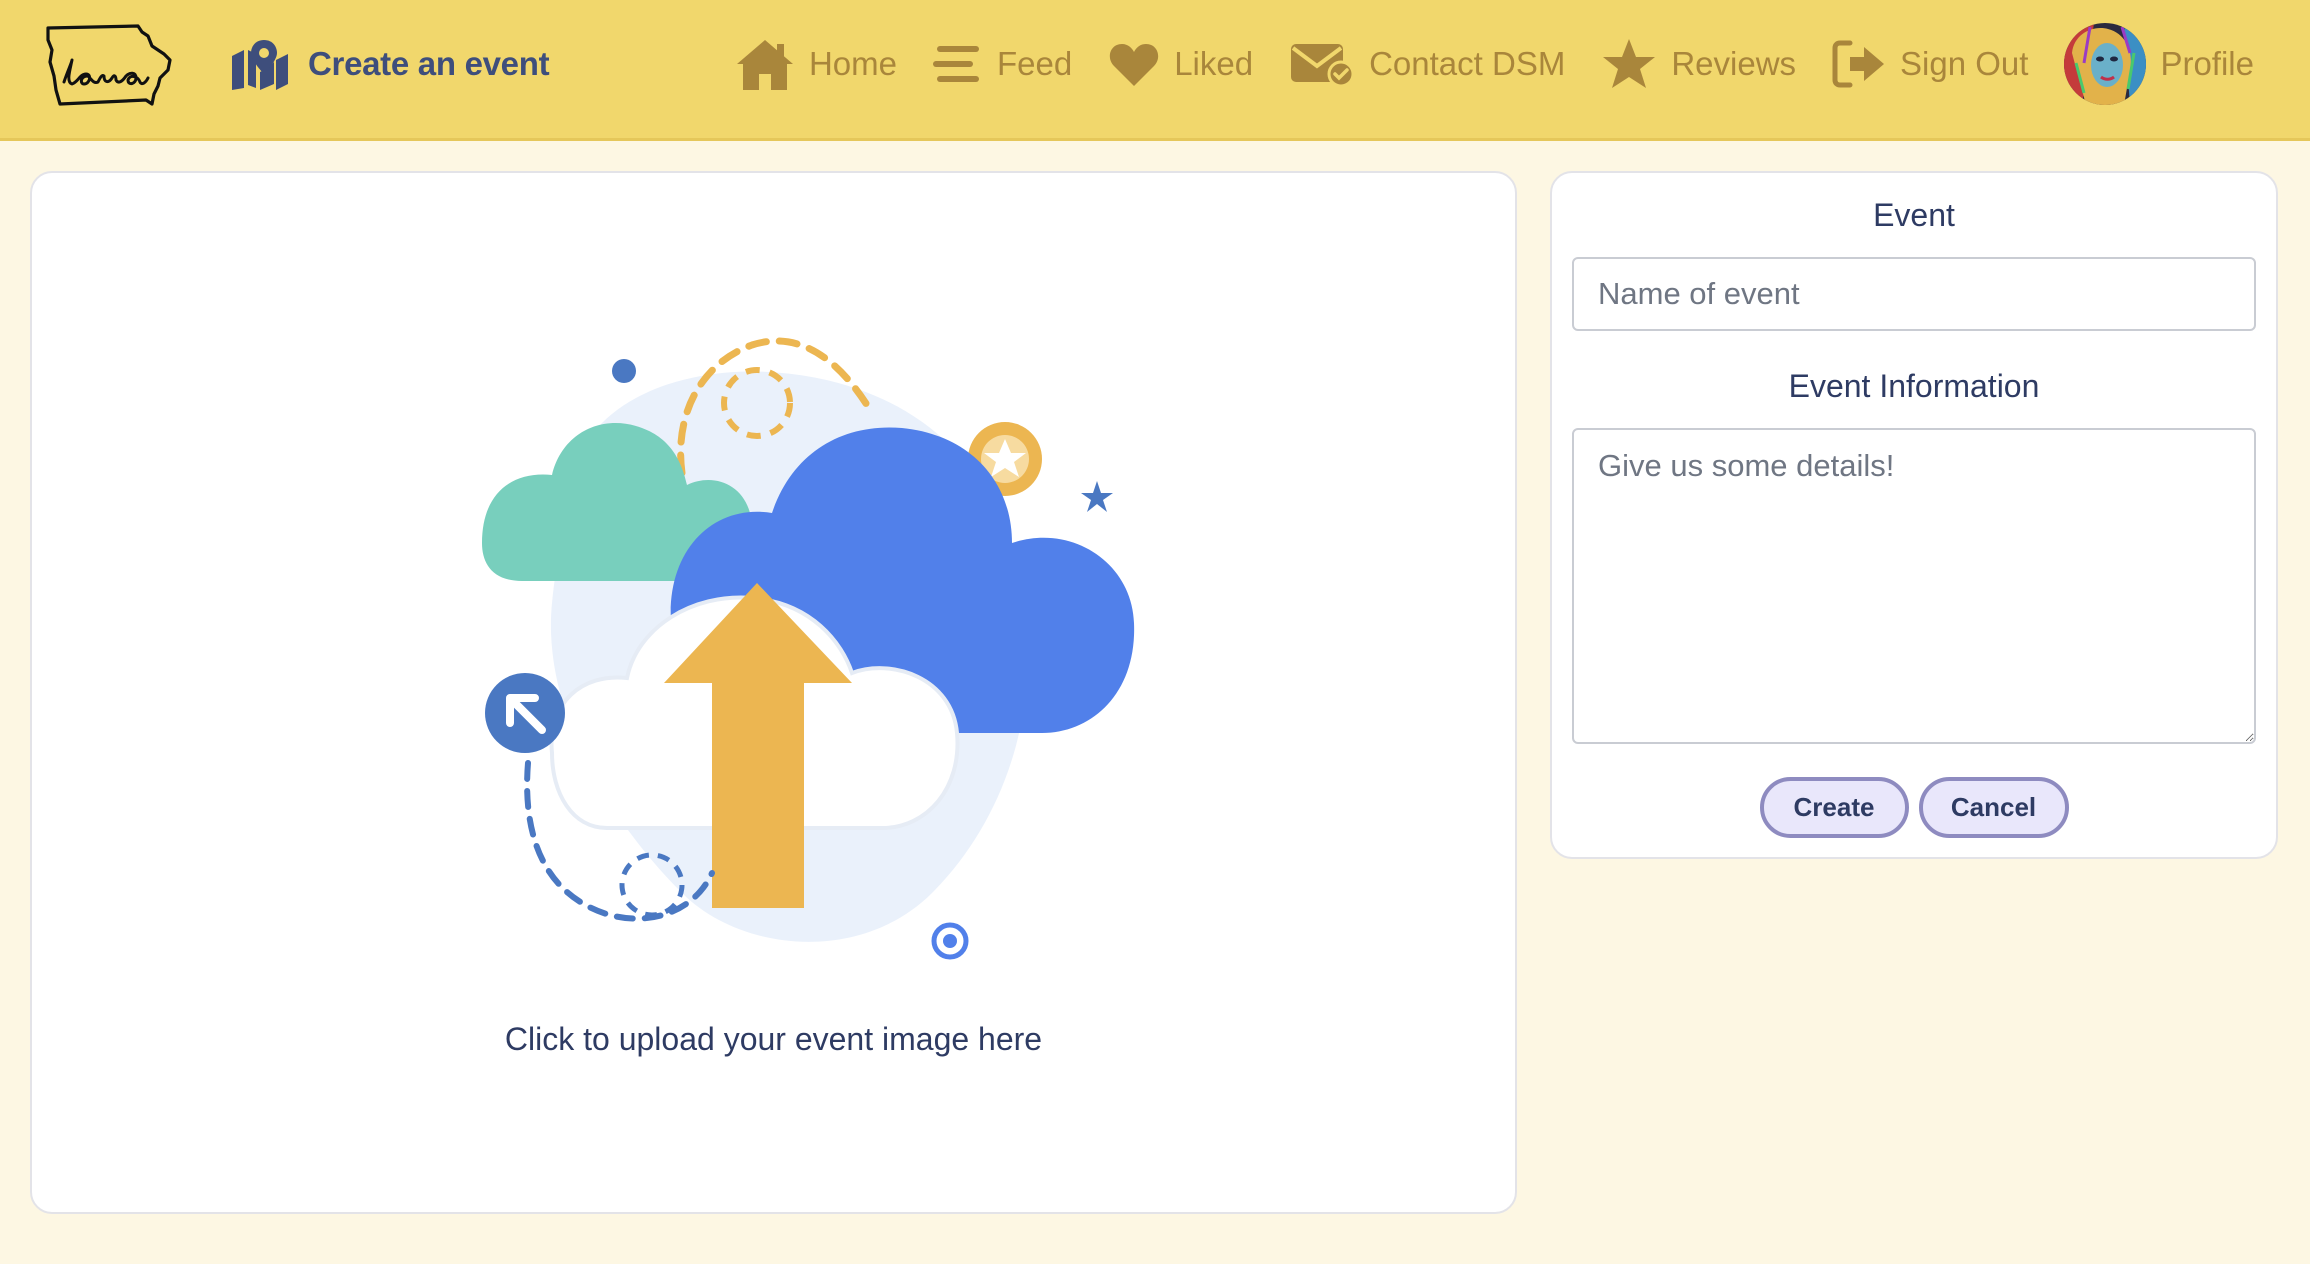 This screenshot has width=2310, height=1264. Describe the element at coordinates (1914, 807) in the screenshot. I see `form-actions: Create Cancel` at that location.